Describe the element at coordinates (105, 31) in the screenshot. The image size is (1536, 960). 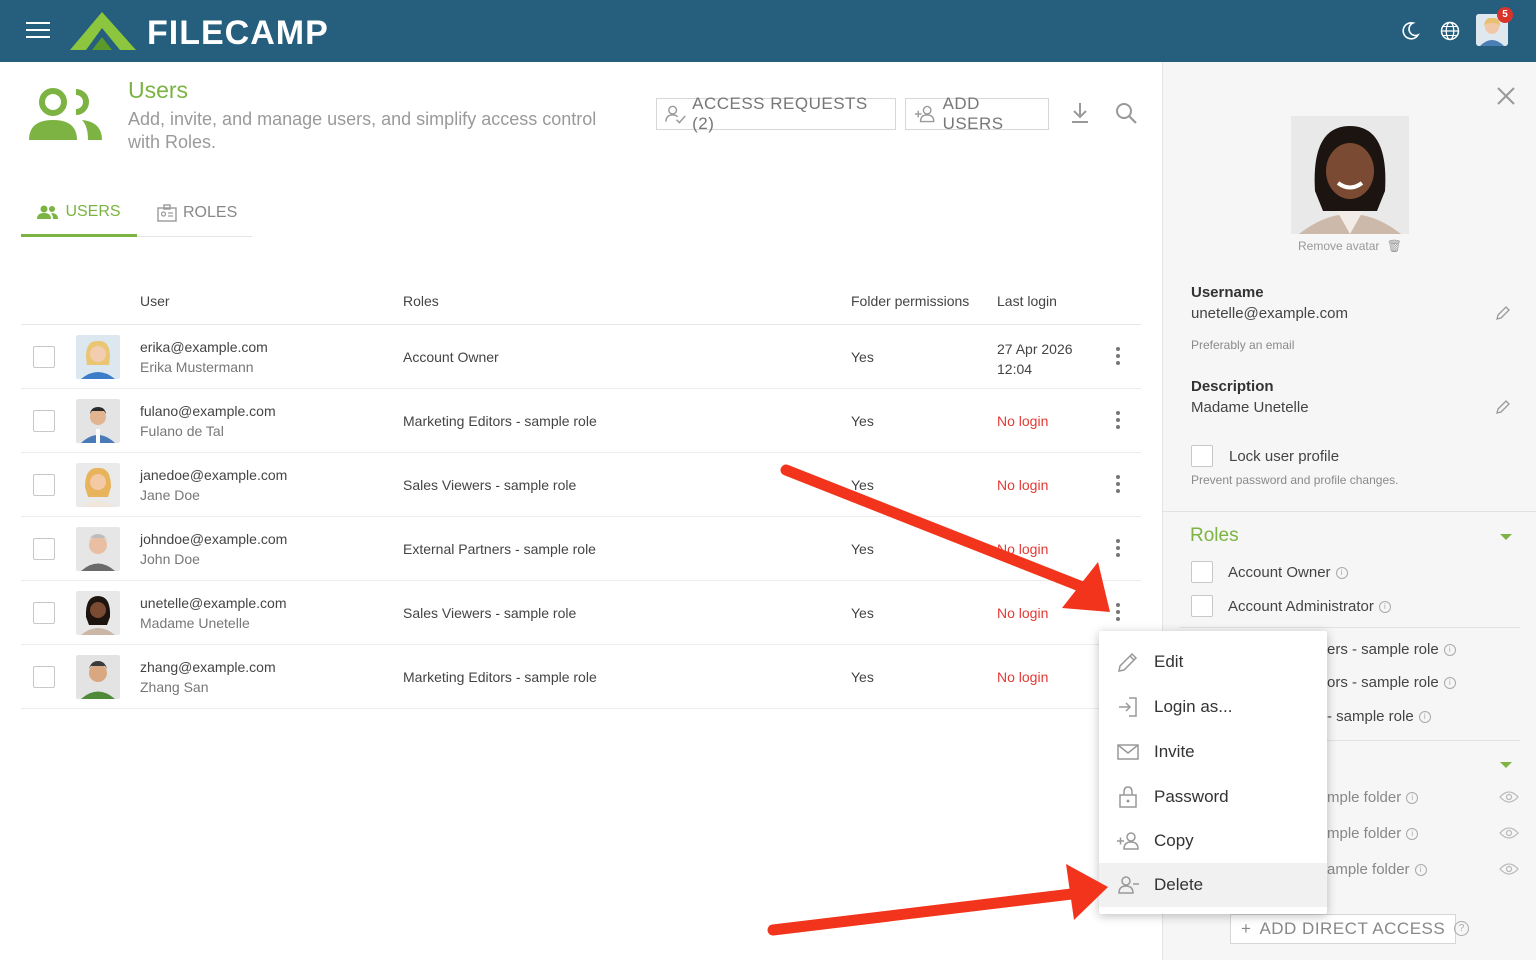
I see `filecamp-logo-icon` at that location.